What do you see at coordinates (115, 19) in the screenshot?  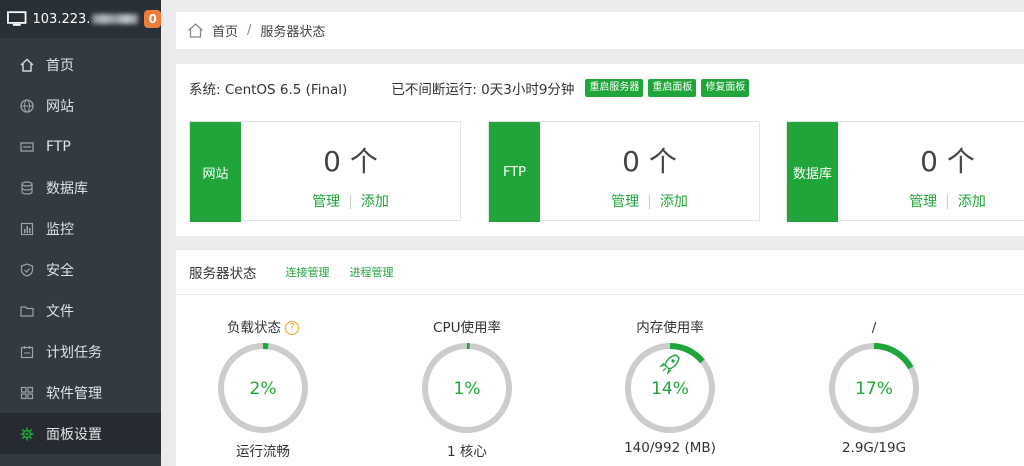 I see `redacted-ip-part` at bounding box center [115, 19].